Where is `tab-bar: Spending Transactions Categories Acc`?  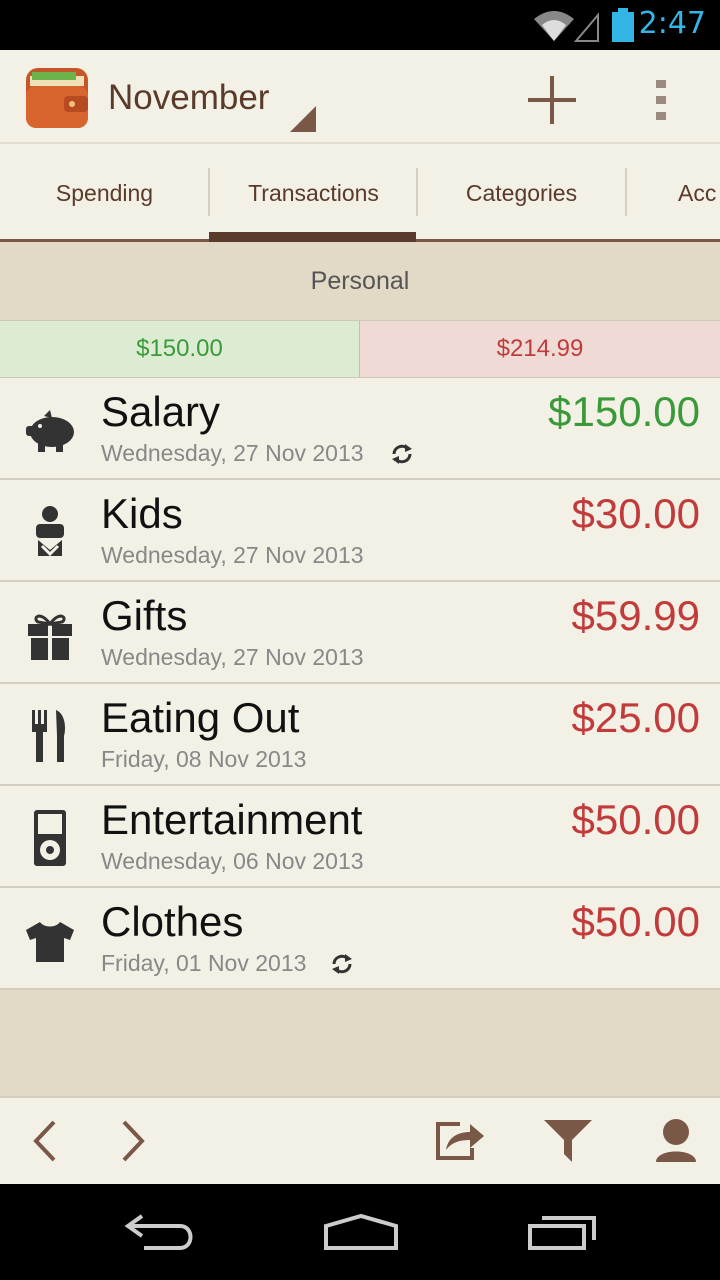 tab-bar: Spending Transactions Categories Acc is located at coordinates (360, 193).